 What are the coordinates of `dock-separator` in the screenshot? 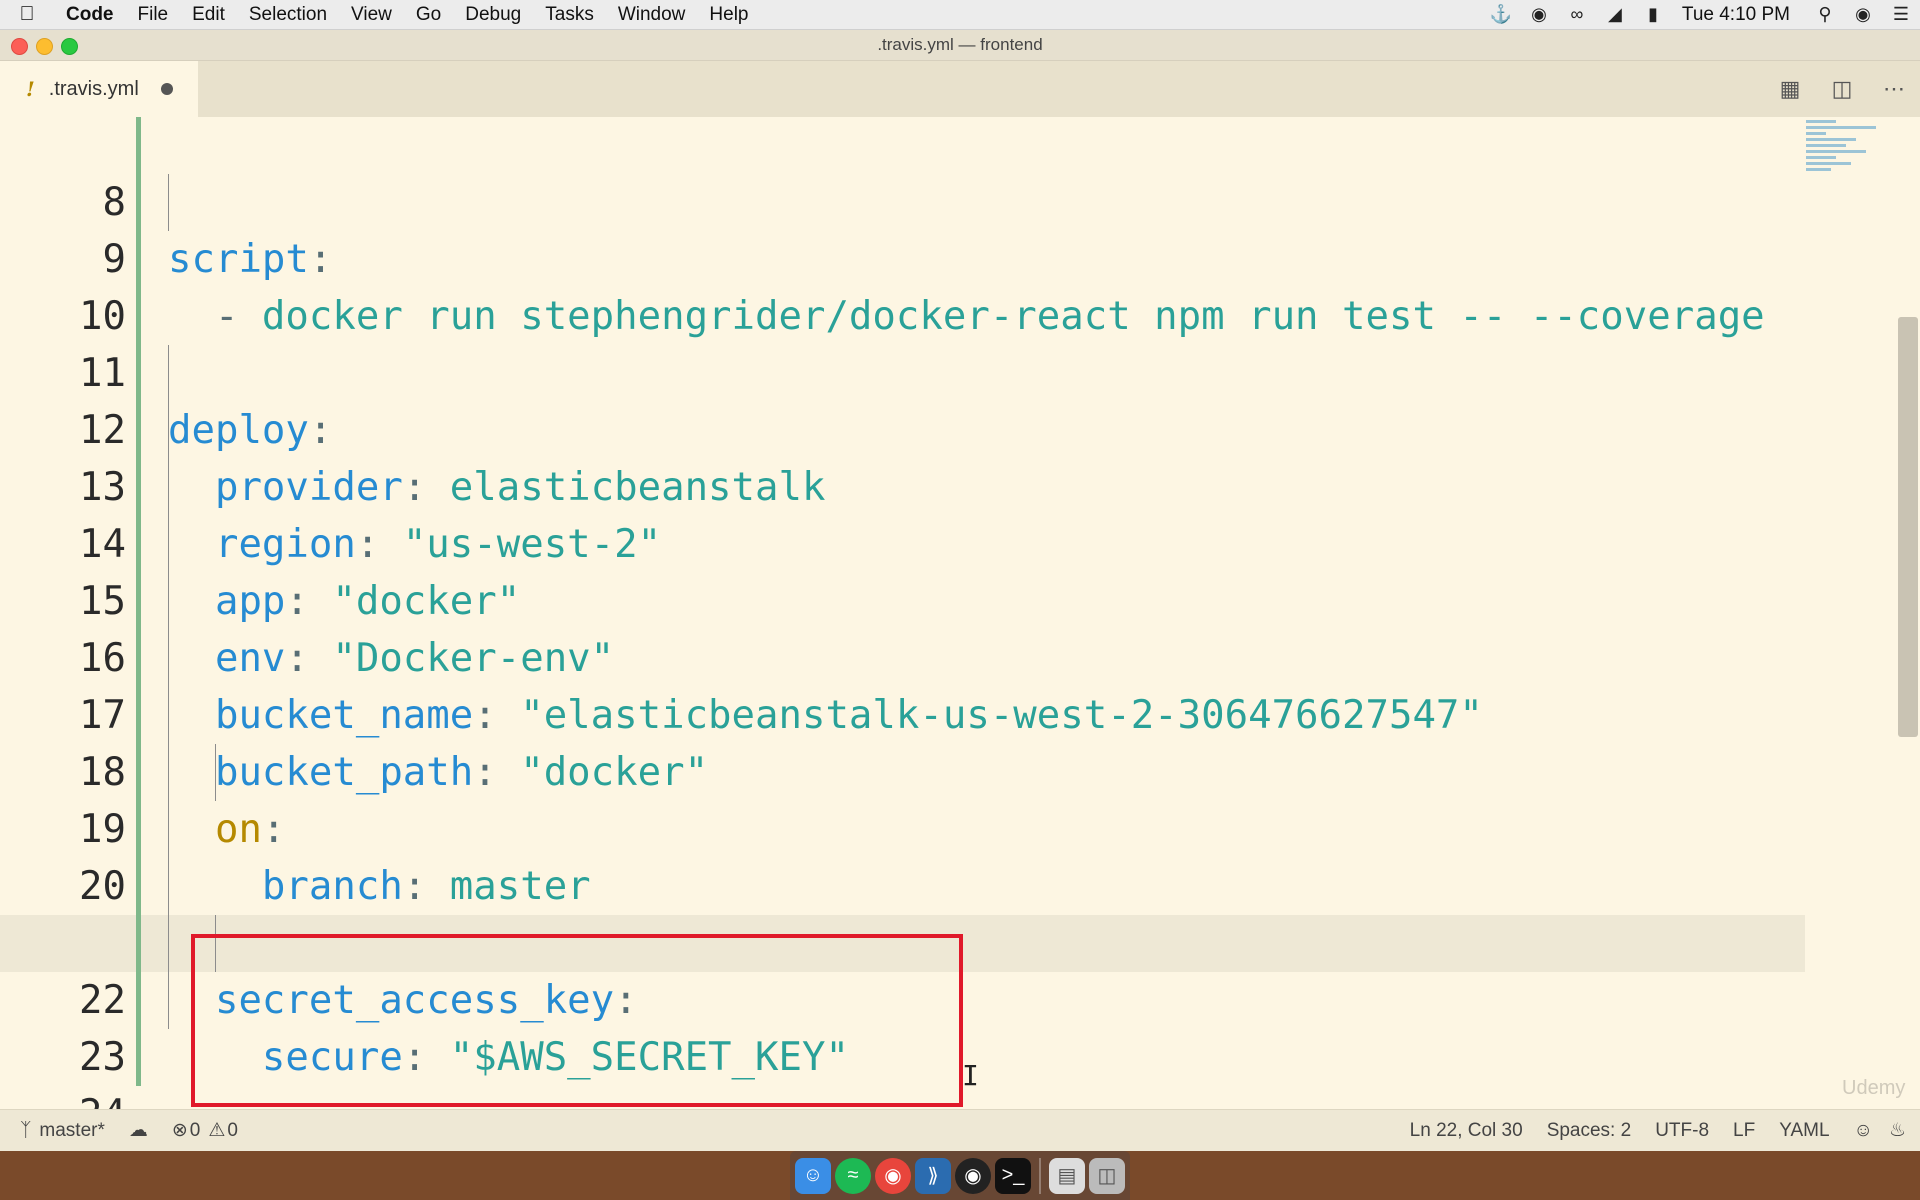 It's located at (1040, 1175).